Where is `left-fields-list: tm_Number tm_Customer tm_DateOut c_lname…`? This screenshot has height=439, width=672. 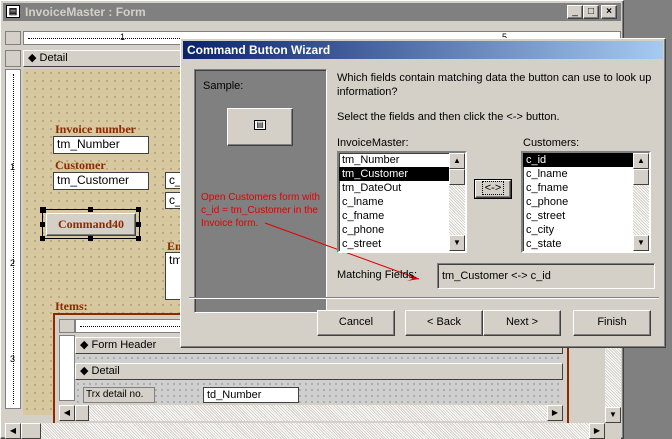
left-fields-list: tm_Number tm_Customer tm_DateOut c_lname… is located at coordinates (402, 202).